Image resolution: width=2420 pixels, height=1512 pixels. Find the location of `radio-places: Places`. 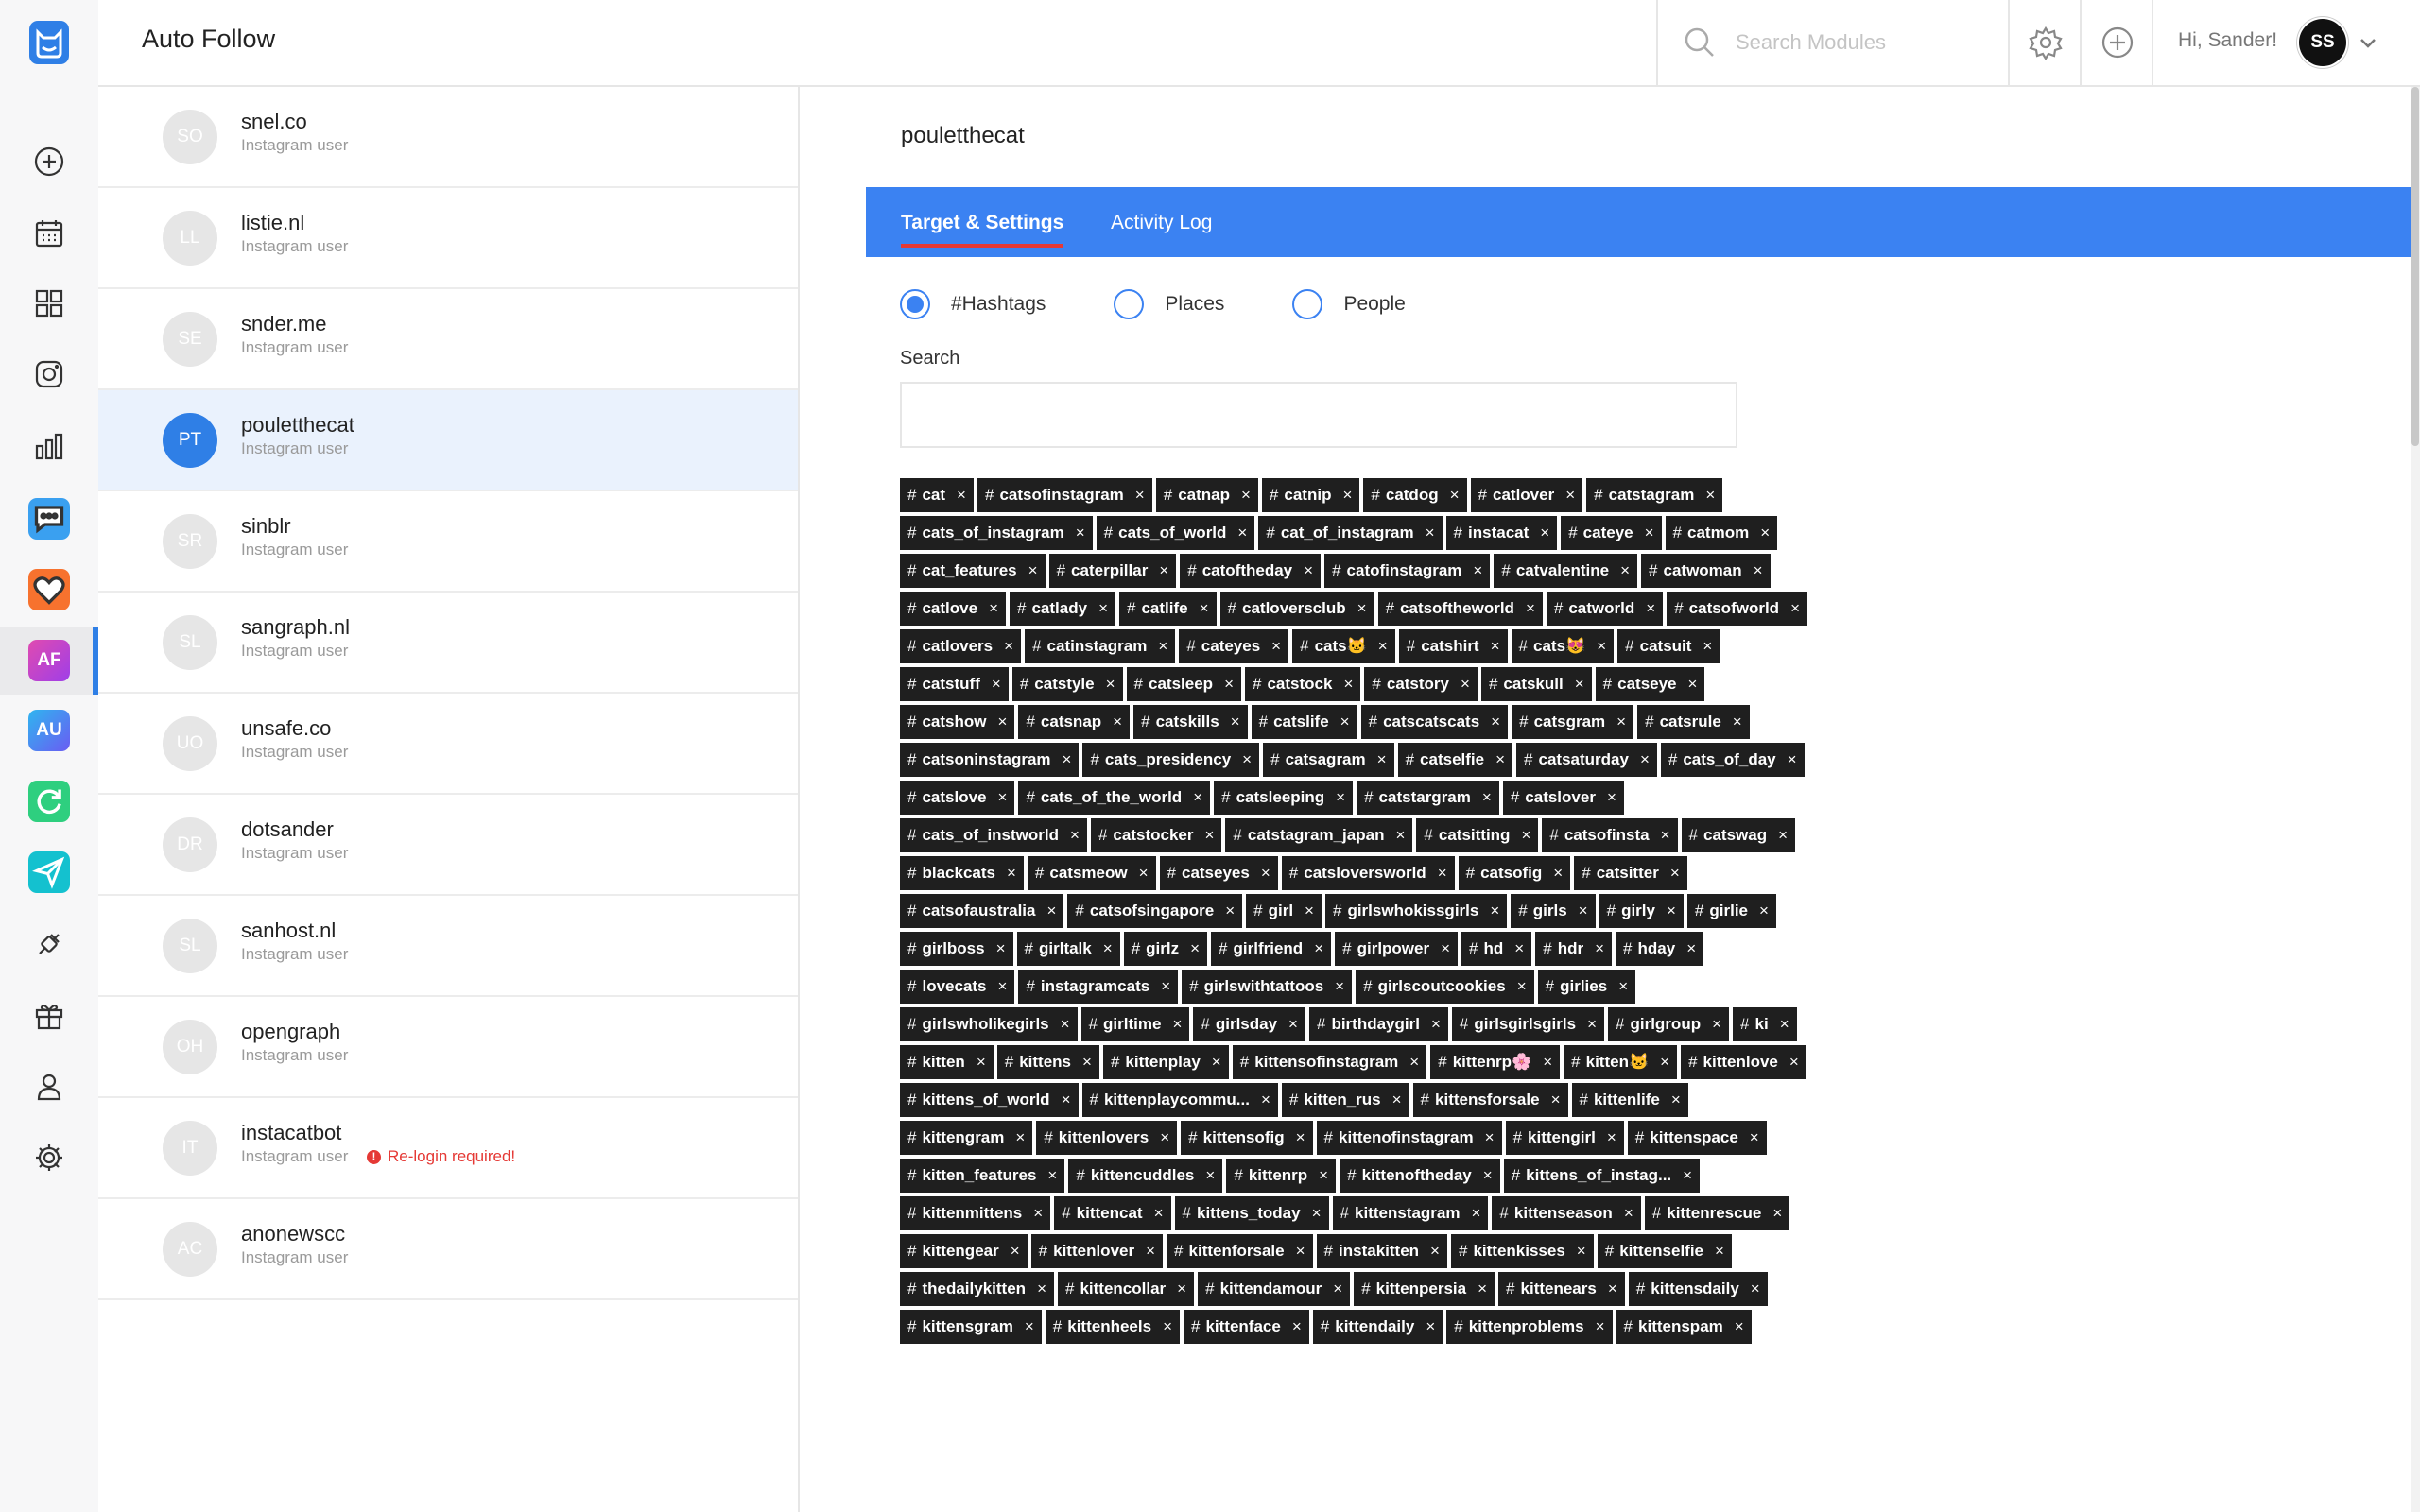

radio-places: Places is located at coordinates (1169, 304).